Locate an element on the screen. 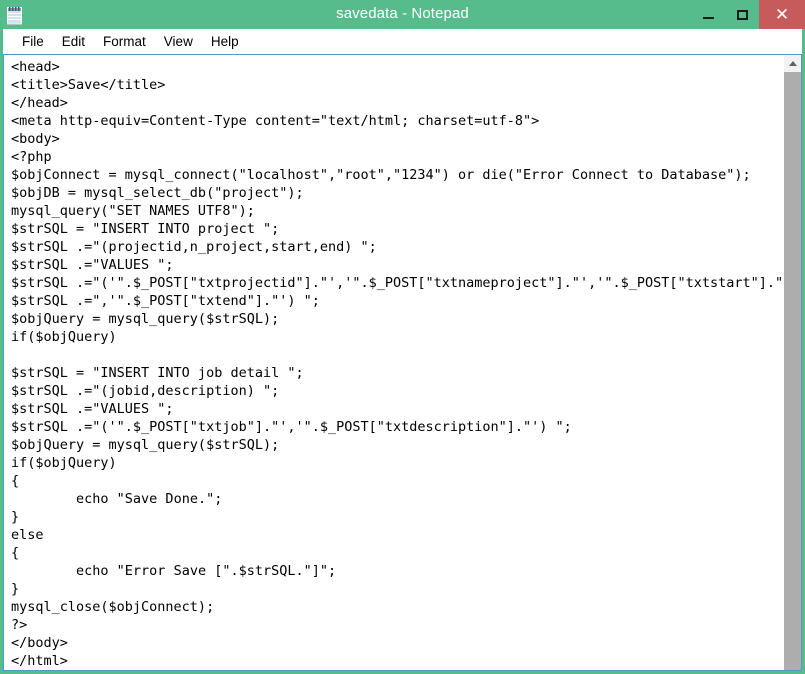  menu-item-help: Help is located at coordinates (225, 41).